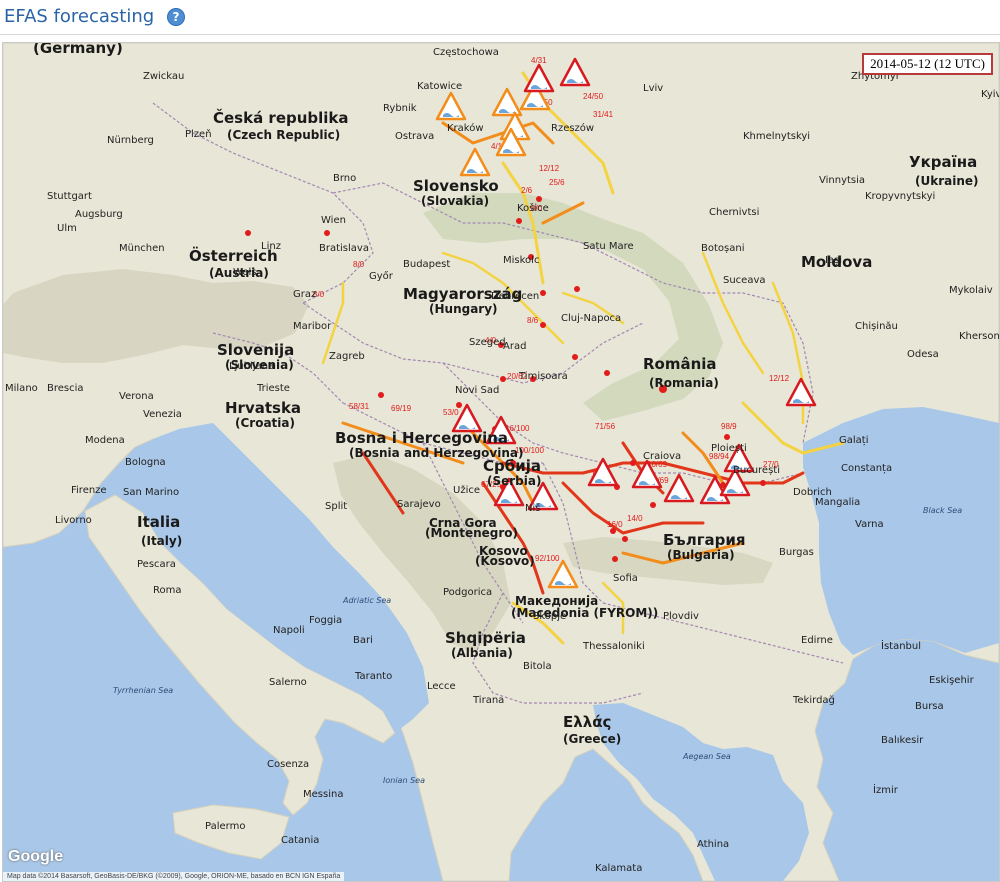 Image resolution: width=1000 pixels, height=882 pixels. I want to click on country-label: Србија, so click(512, 466).